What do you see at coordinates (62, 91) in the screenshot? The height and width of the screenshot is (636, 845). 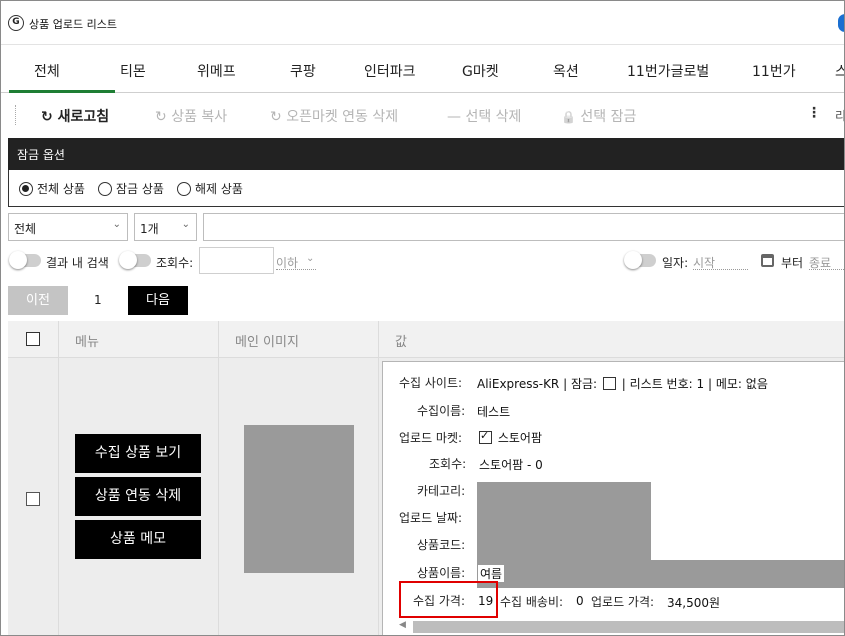 I see `active-tab-indicator` at bounding box center [62, 91].